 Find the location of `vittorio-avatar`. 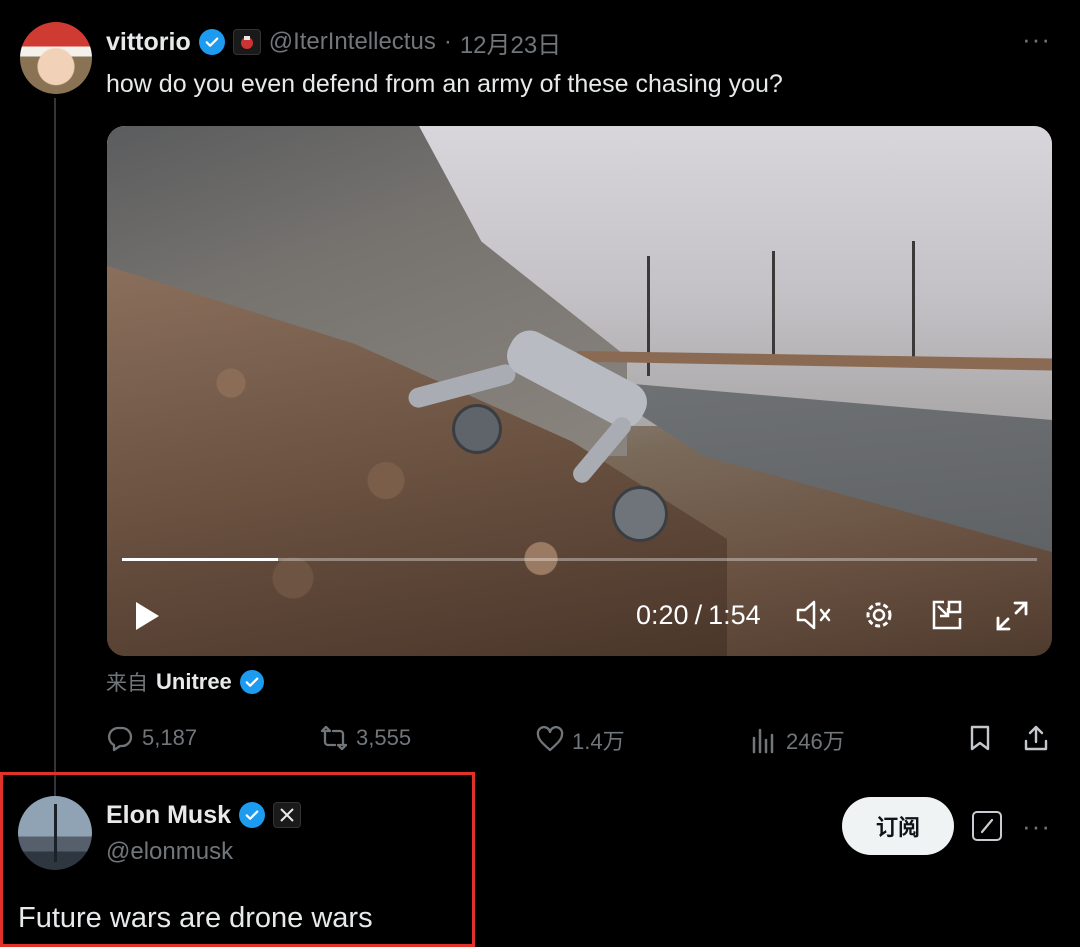

vittorio-avatar is located at coordinates (56, 58).